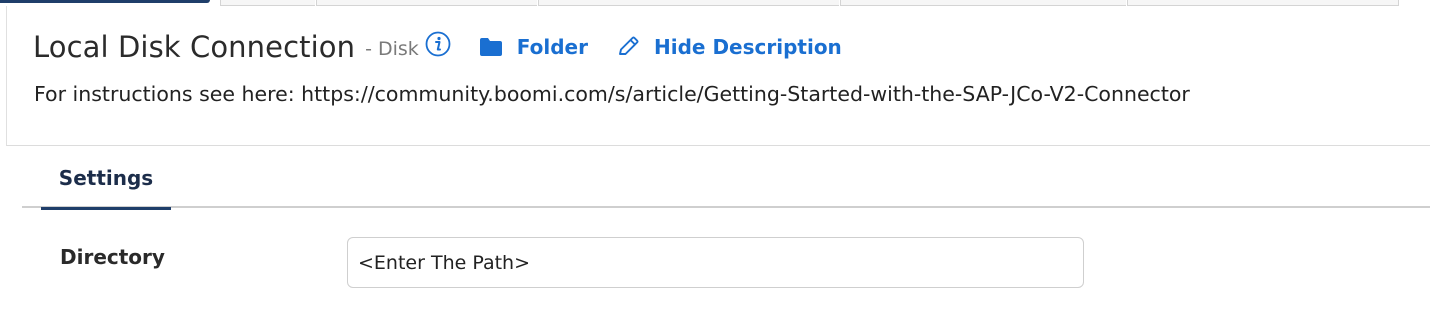 The height and width of the screenshot is (312, 1430). Describe the element at coordinates (628, 47) in the screenshot. I see `pencil-icon` at that location.